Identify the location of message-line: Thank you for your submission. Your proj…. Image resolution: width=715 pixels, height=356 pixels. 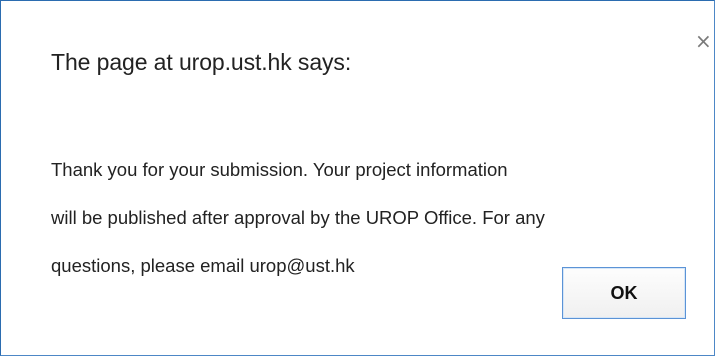
(279, 169).